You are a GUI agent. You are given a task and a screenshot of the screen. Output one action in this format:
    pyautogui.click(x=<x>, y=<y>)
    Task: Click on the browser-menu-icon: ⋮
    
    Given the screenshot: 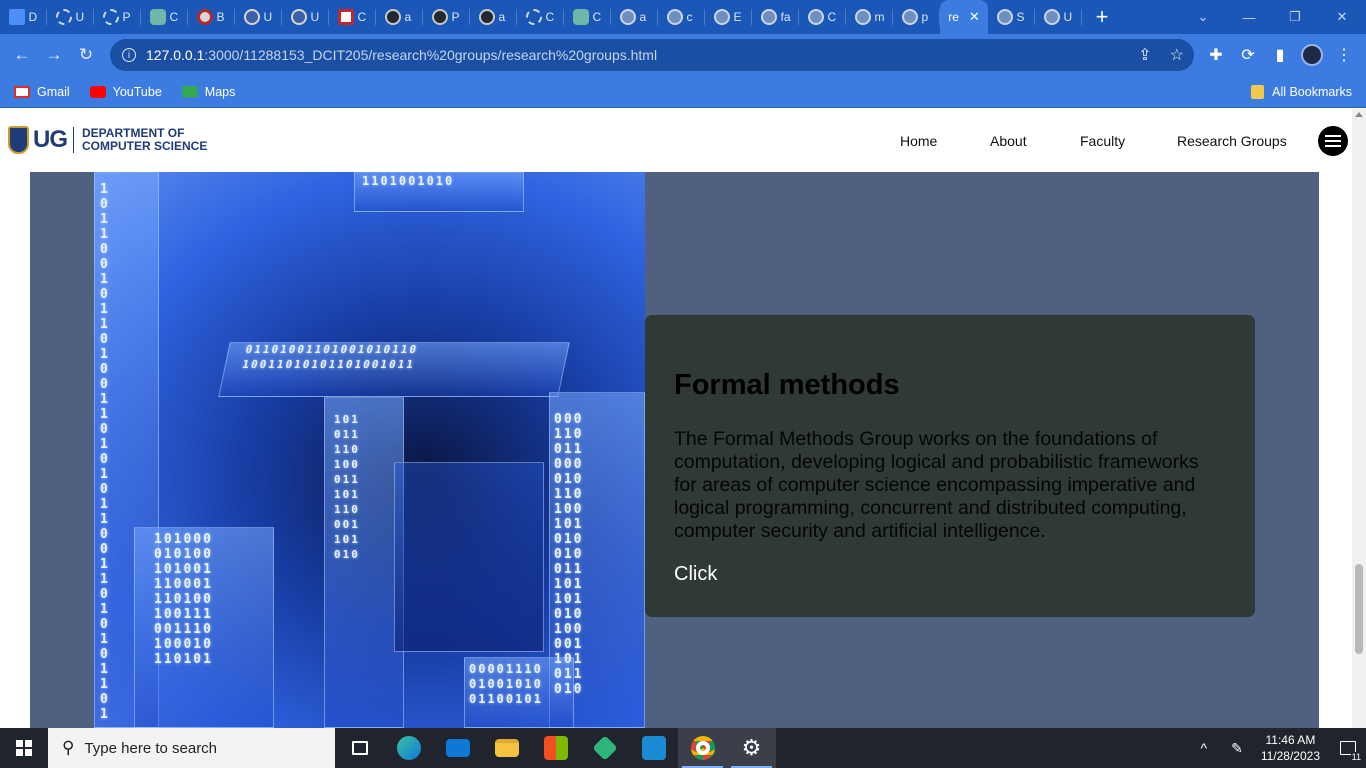 What is the action you would take?
    pyautogui.click(x=1344, y=55)
    